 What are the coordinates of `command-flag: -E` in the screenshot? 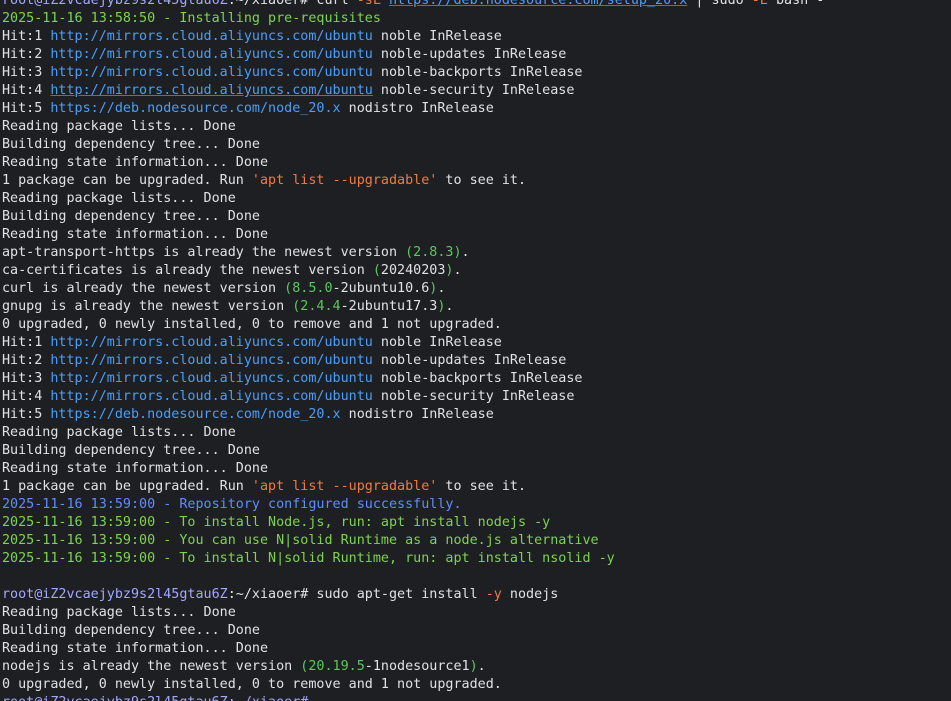 It's located at (759, 4).